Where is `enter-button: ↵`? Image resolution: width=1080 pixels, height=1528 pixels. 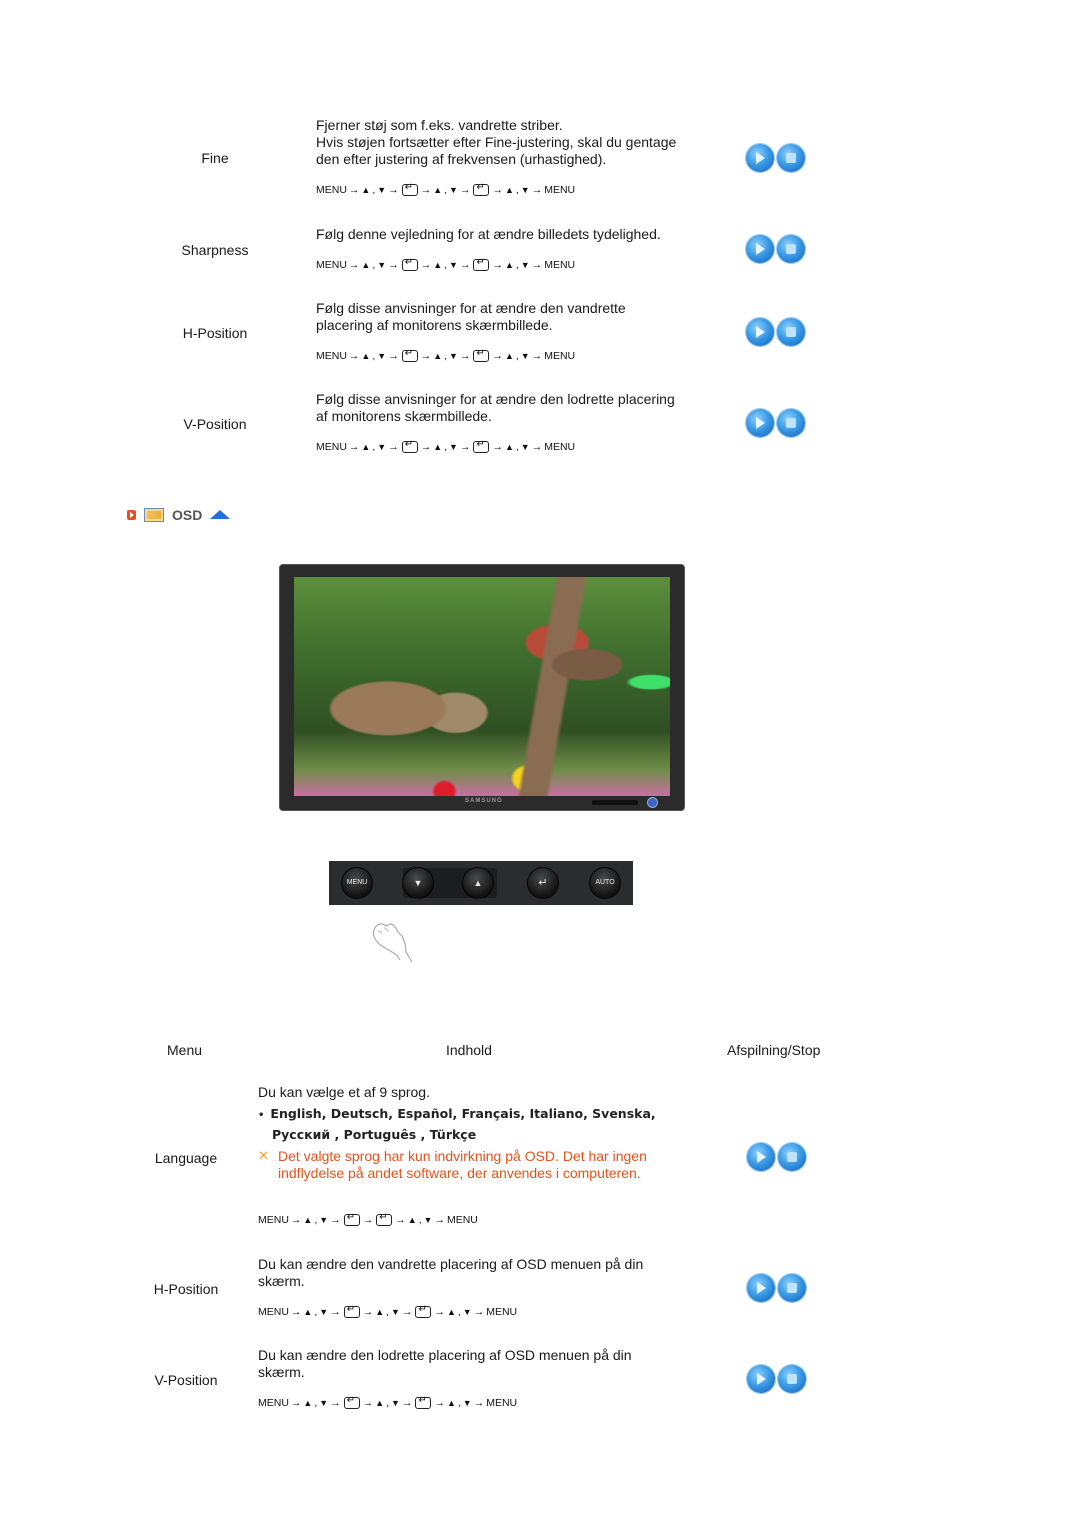 enter-button: ↵ is located at coordinates (543, 883).